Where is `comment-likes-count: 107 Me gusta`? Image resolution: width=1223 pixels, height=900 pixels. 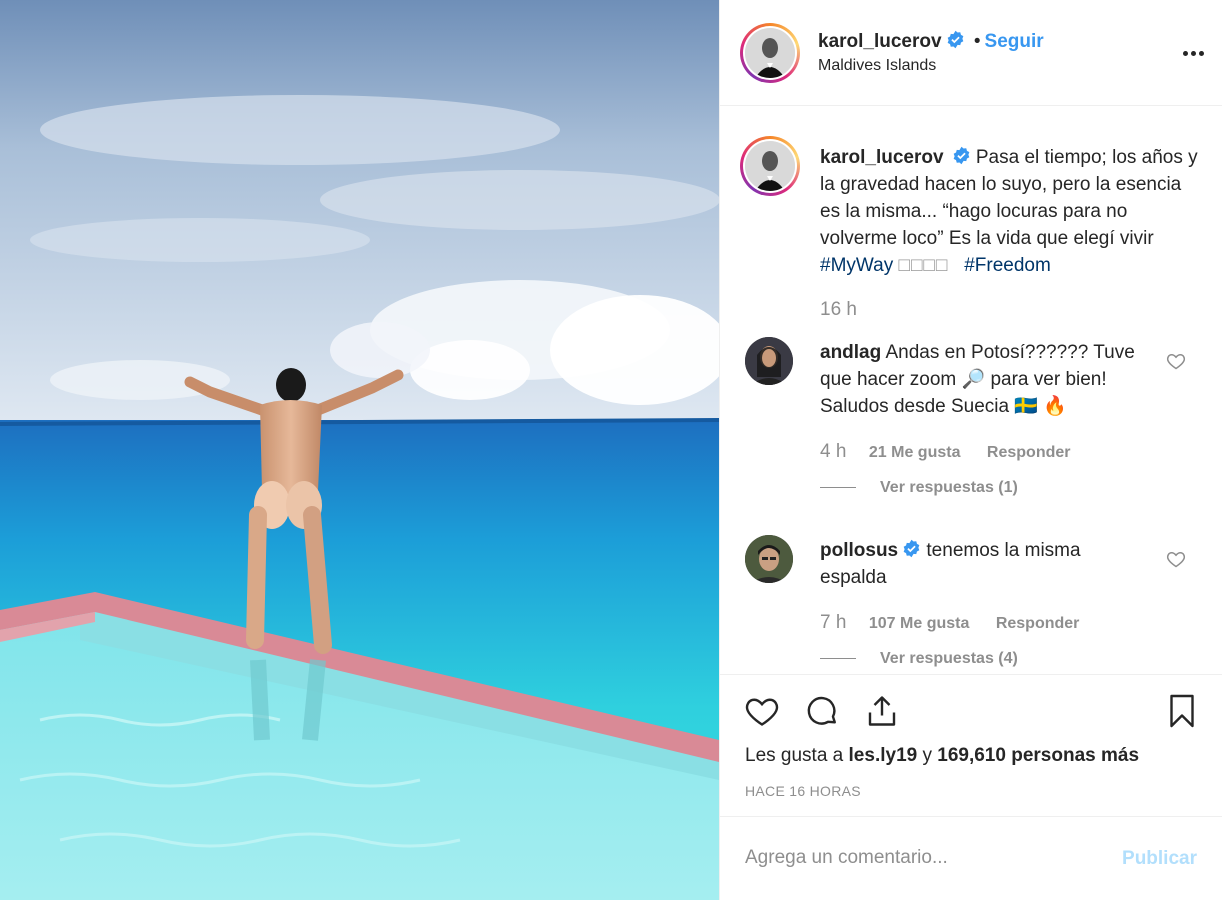
comment-likes-count: 107 Me gusta is located at coordinates (919, 623).